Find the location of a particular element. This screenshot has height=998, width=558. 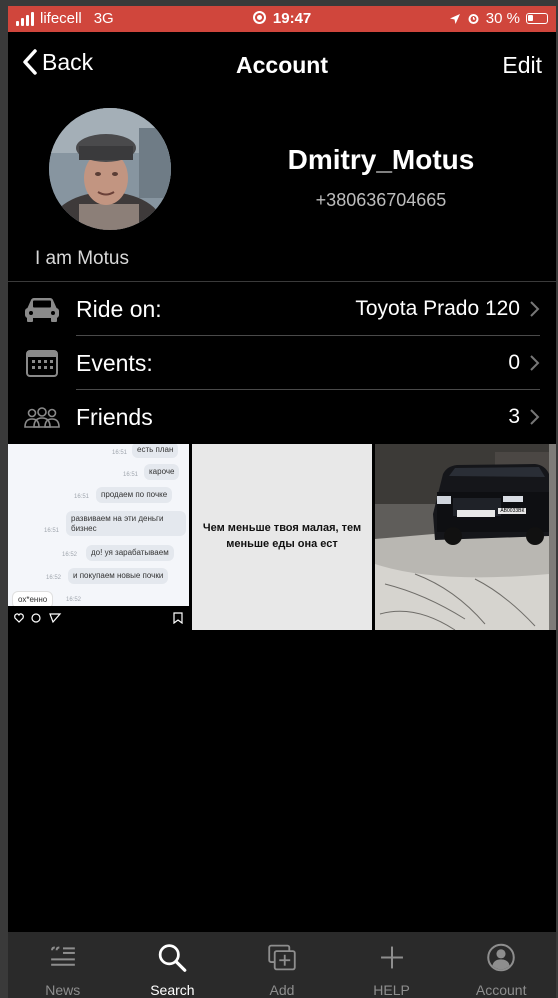

row-events: Events: 0 is located at coordinates (282, 363).